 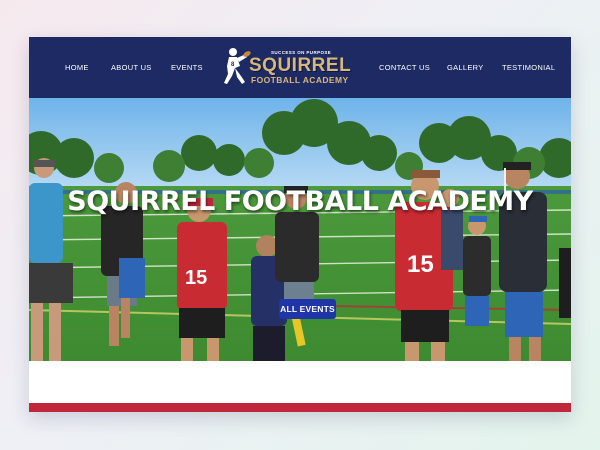 I want to click on hero-title: SQUIRREL FOOTBALL ACADEMY, so click(x=300, y=201).